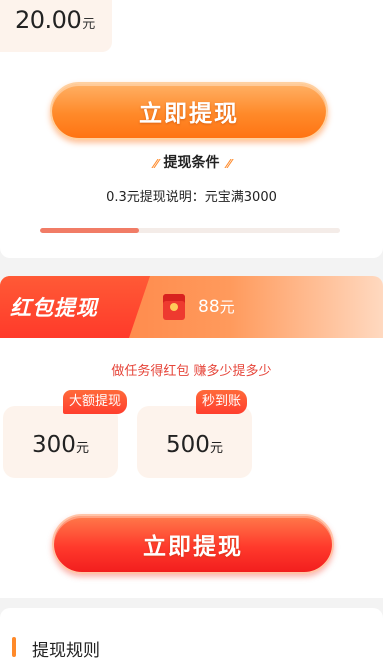 This screenshot has height=663, width=383. What do you see at coordinates (190, 230) in the screenshot?
I see `progress-bar` at bounding box center [190, 230].